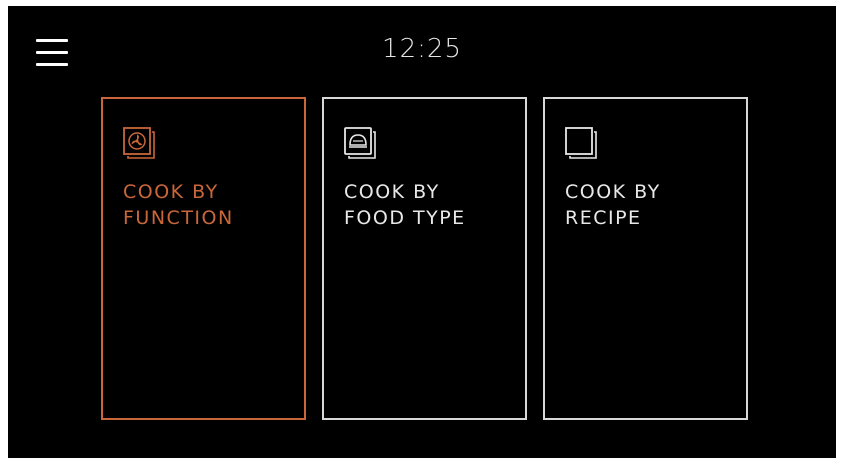 This screenshot has width=843, height=465. What do you see at coordinates (405, 218) in the screenshot?
I see `tile-label-line: FOOD TYPE` at bounding box center [405, 218].